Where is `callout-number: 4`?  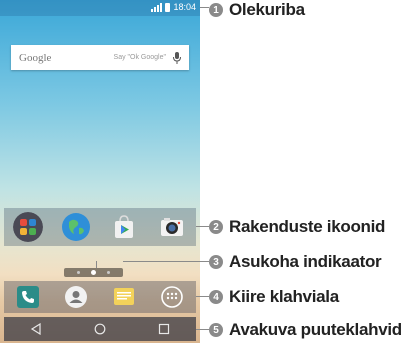
callout-number: 4 is located at coordinates (216, 297).